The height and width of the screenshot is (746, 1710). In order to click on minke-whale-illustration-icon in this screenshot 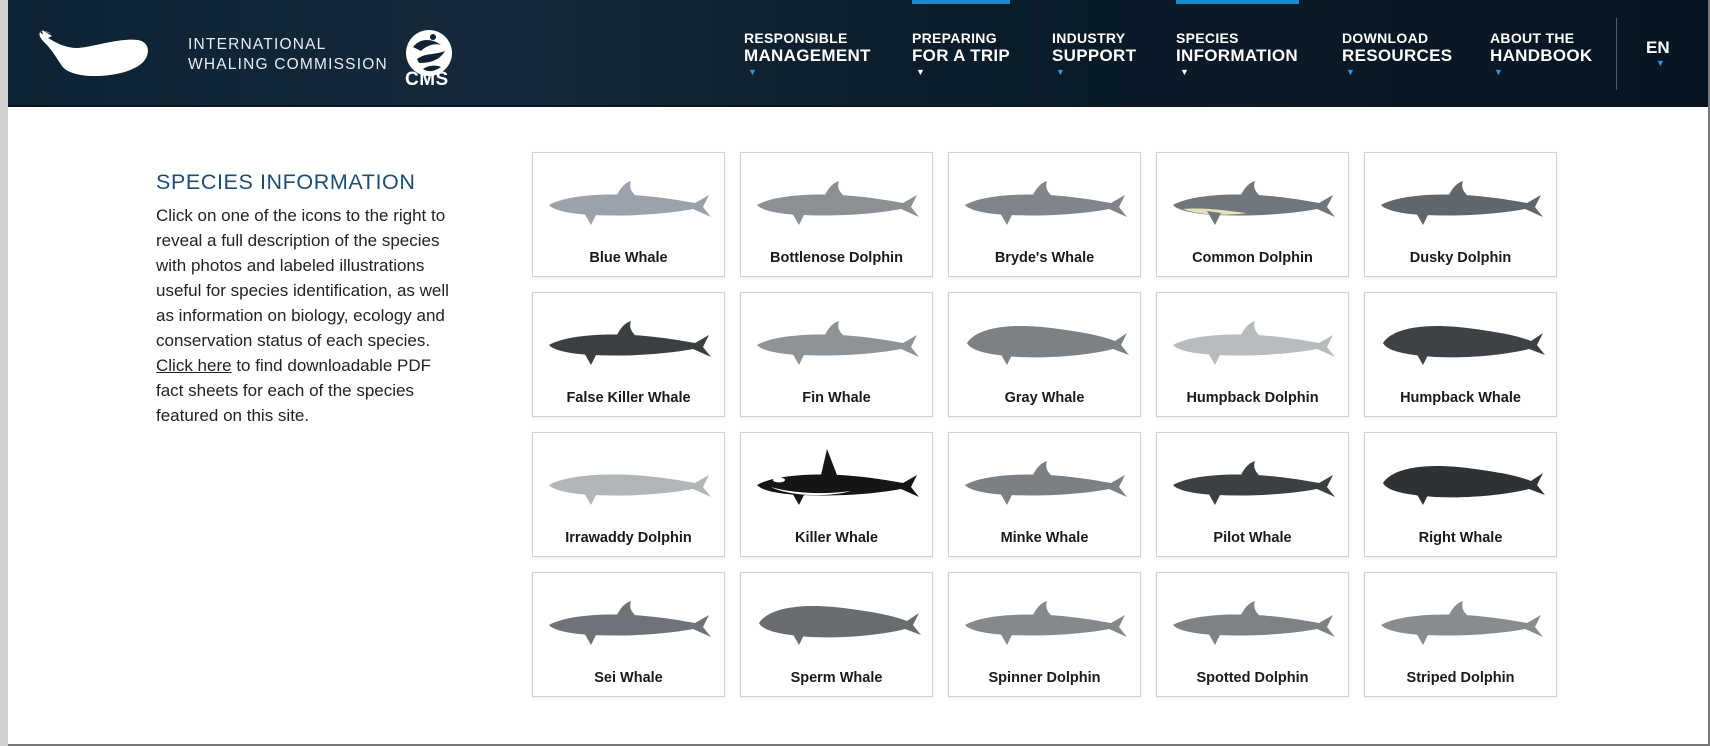, I will do `click(1046, 483)`.